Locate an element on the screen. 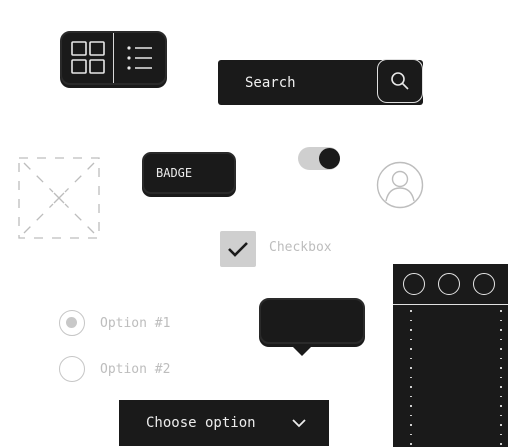  search-button is located at coordinates (400, 81).